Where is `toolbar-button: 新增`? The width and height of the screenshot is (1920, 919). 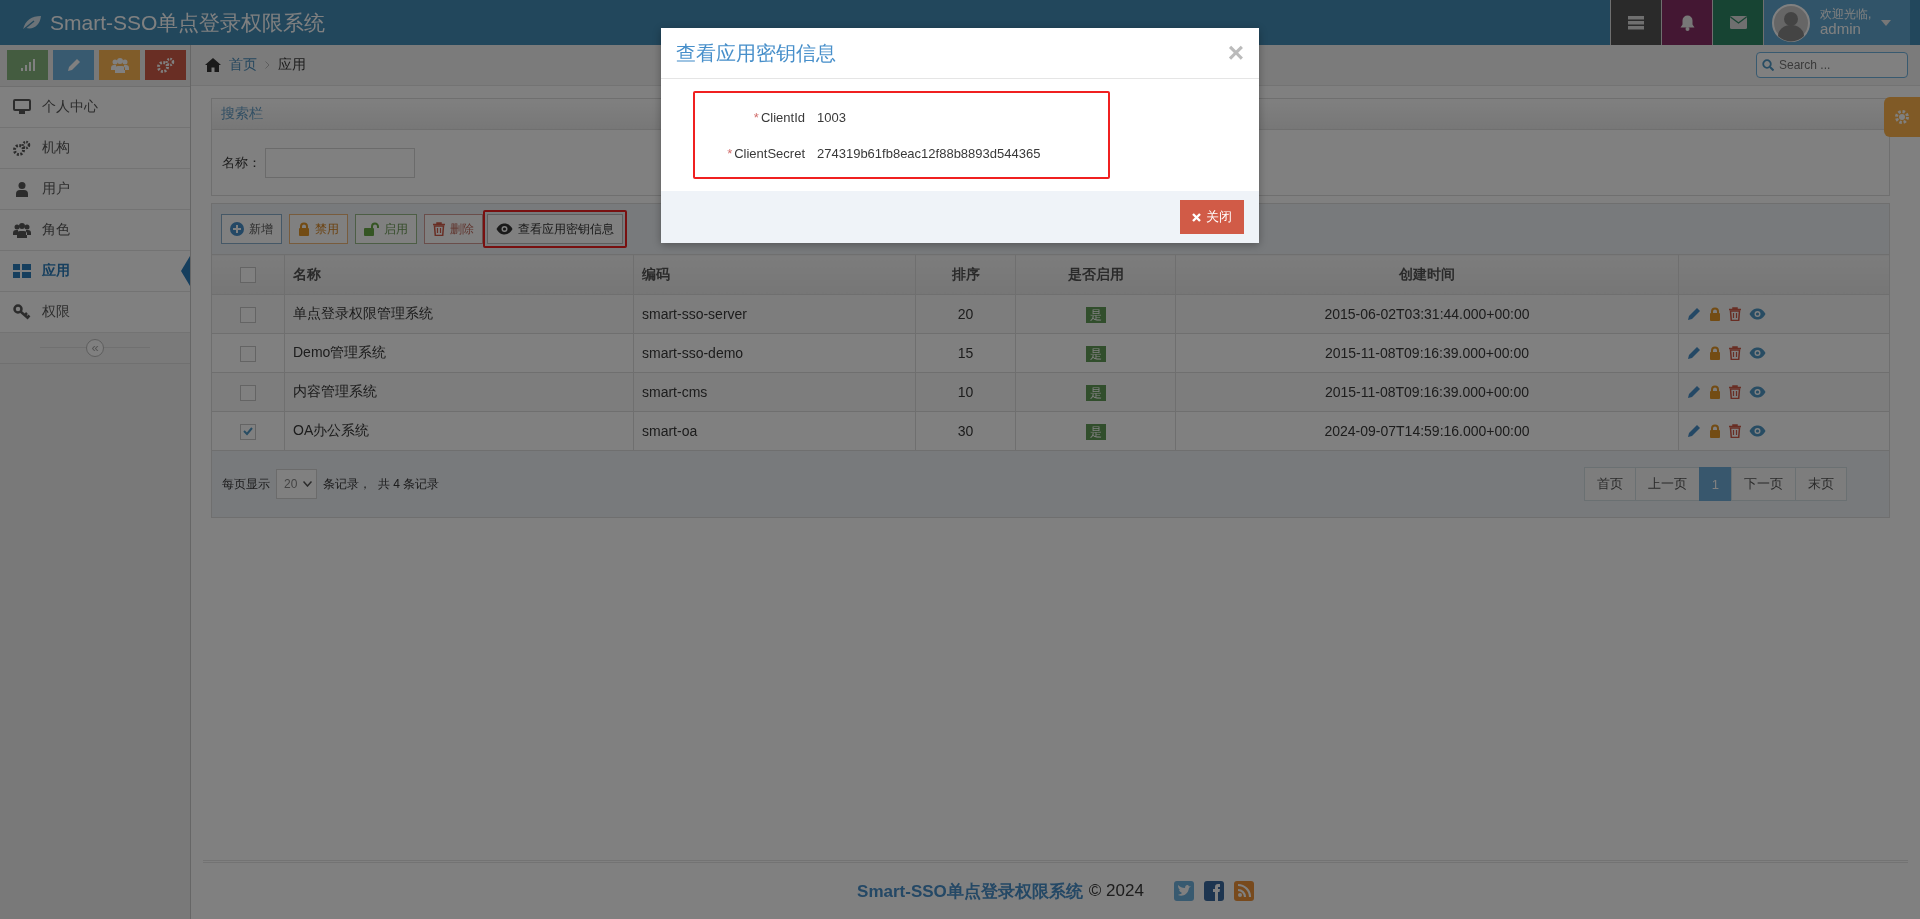
toolbar-button: 新增 is located at coordinates (251, 229).